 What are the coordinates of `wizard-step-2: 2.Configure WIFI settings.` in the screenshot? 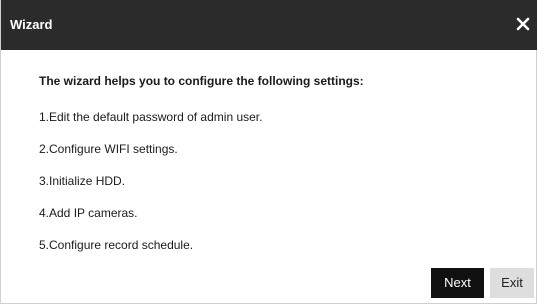 It's located at (108, 149).